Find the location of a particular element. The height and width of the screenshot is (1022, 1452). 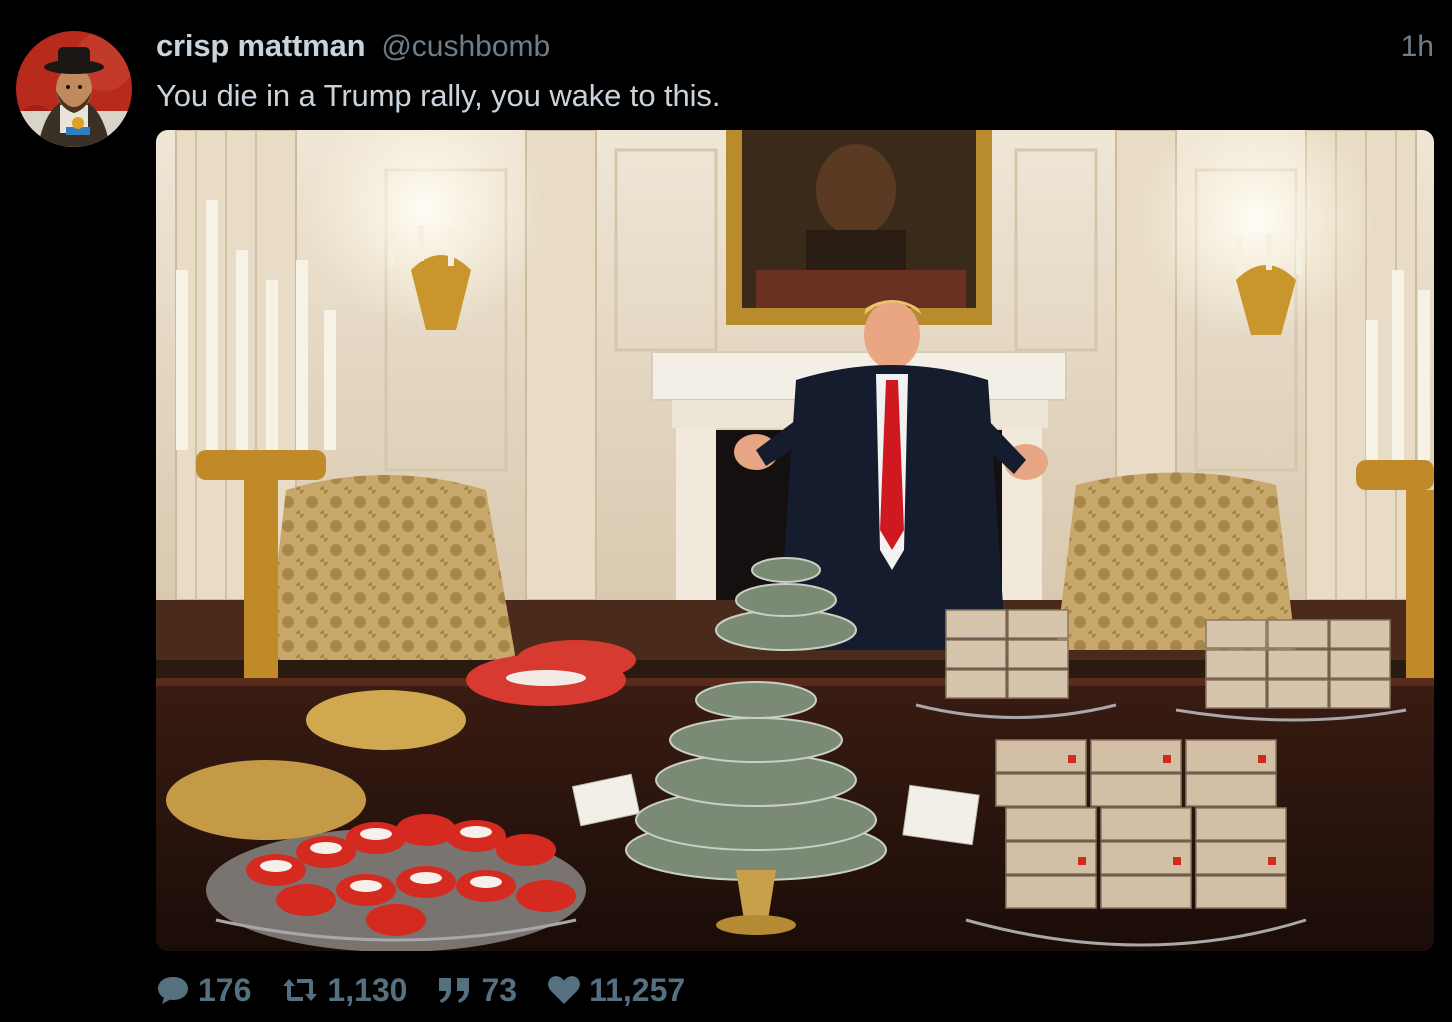

retweet-icon is located at coordinates (300, 990).